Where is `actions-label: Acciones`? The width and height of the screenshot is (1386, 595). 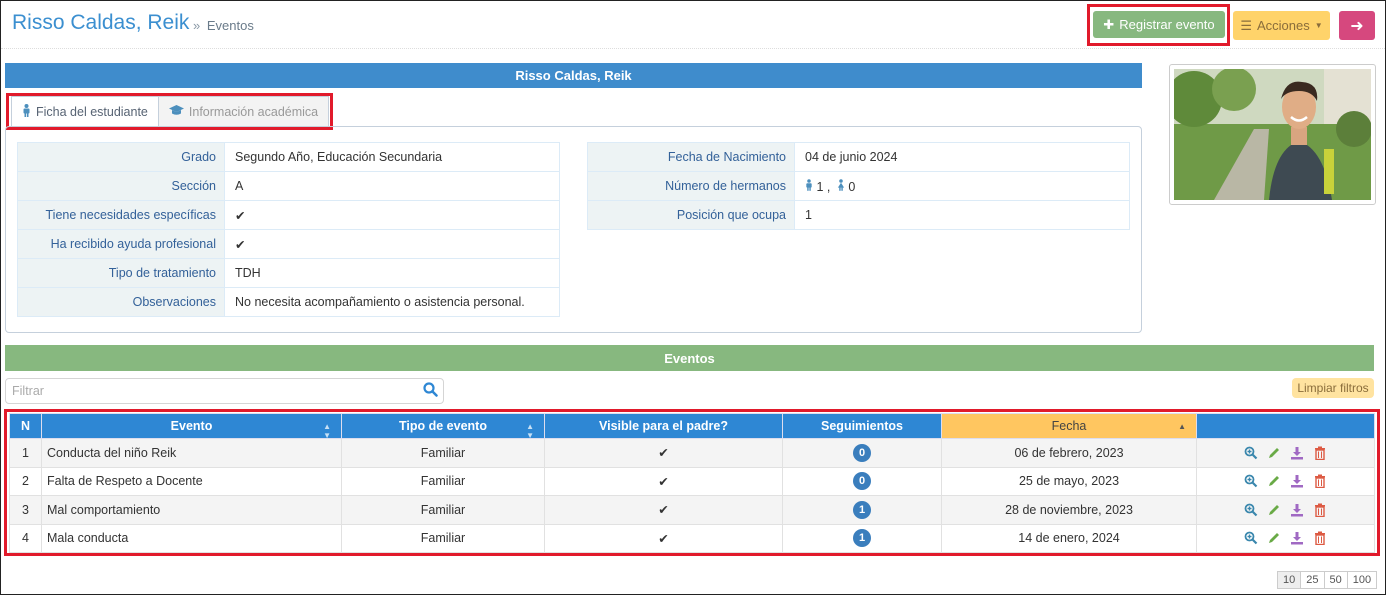
actions-label: Acciones is located at coordinates (1283, 25).